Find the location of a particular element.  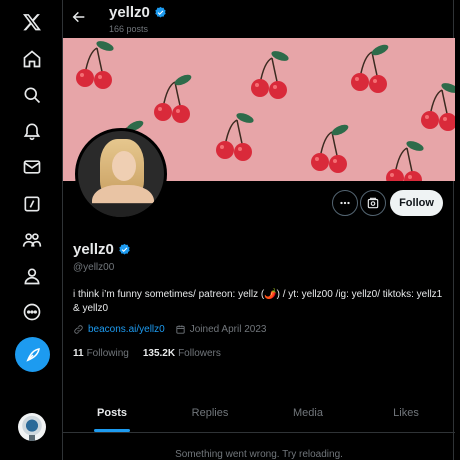

followers-link: 135.2K Followers is located at coordinates (182, 353).